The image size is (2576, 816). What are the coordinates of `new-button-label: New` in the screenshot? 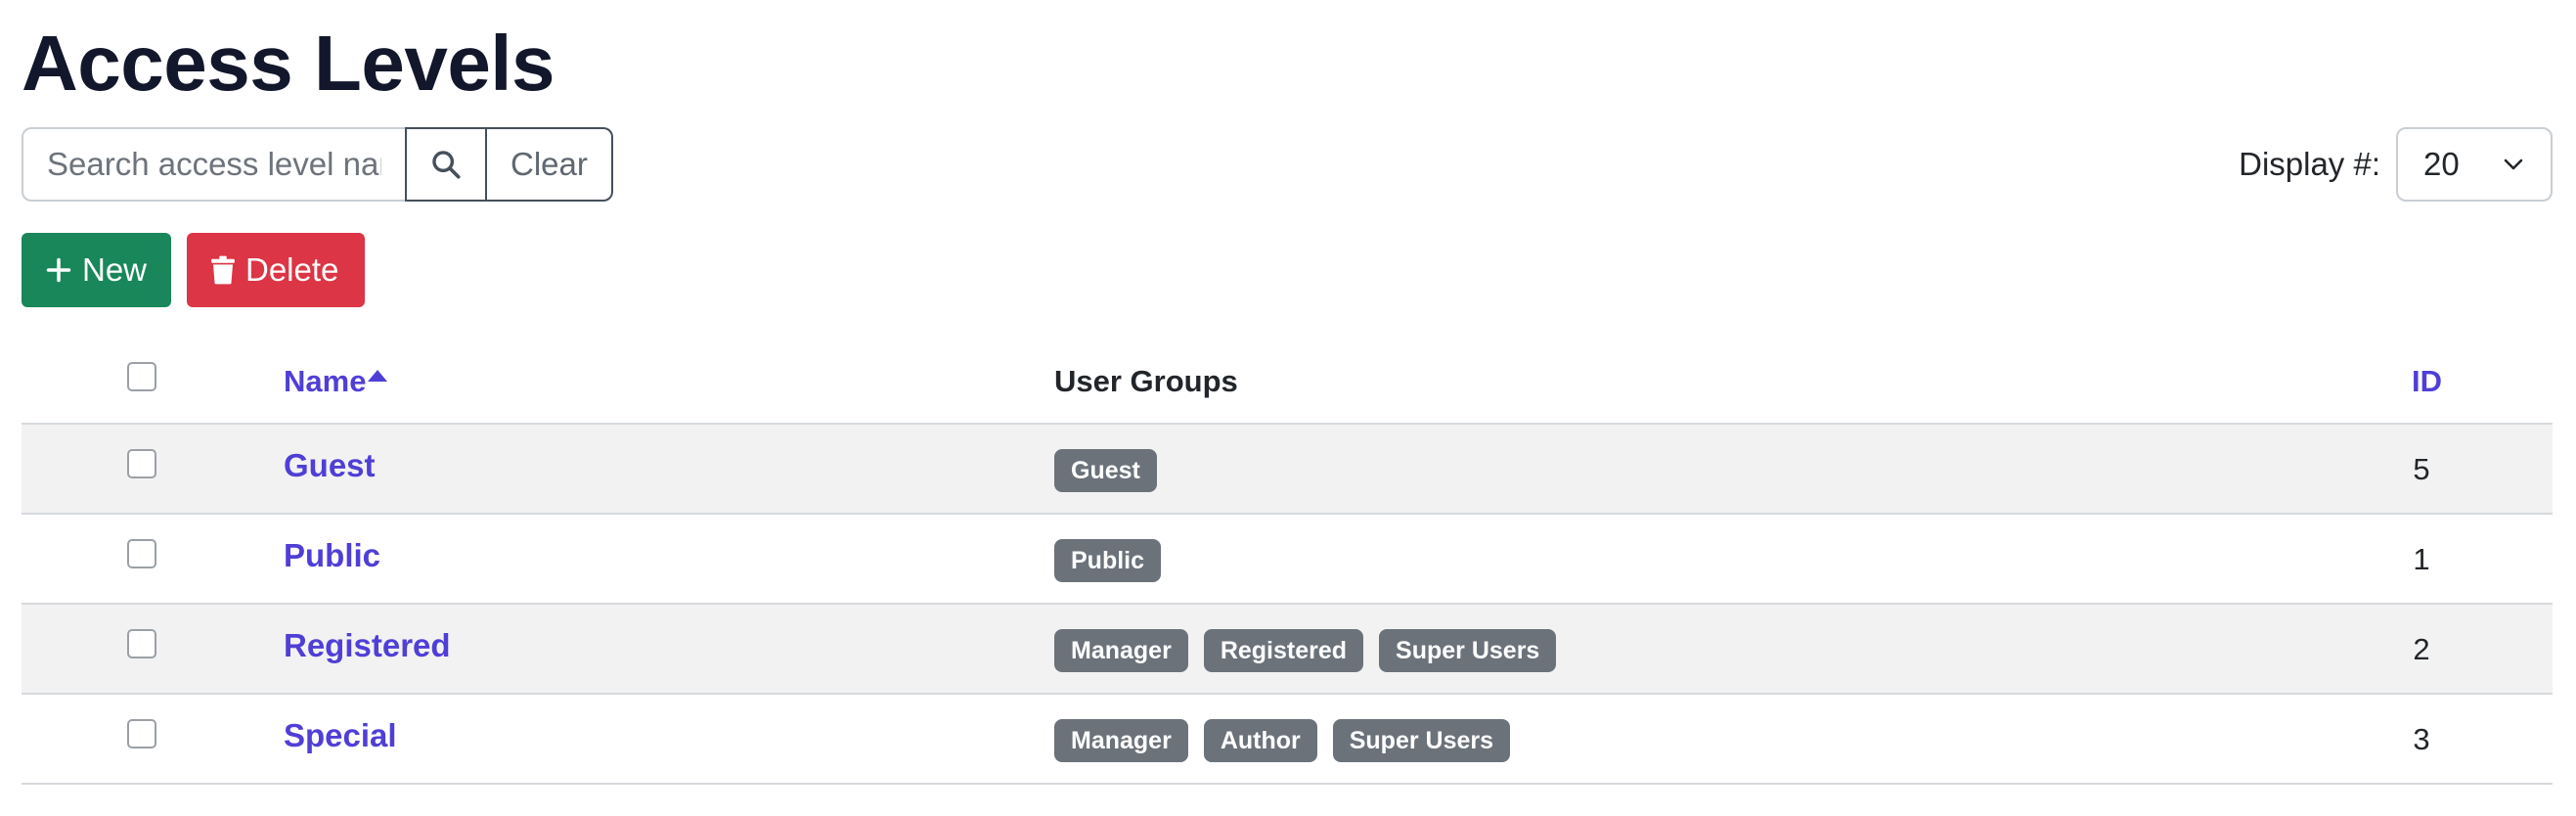 It's located at (115, 269).